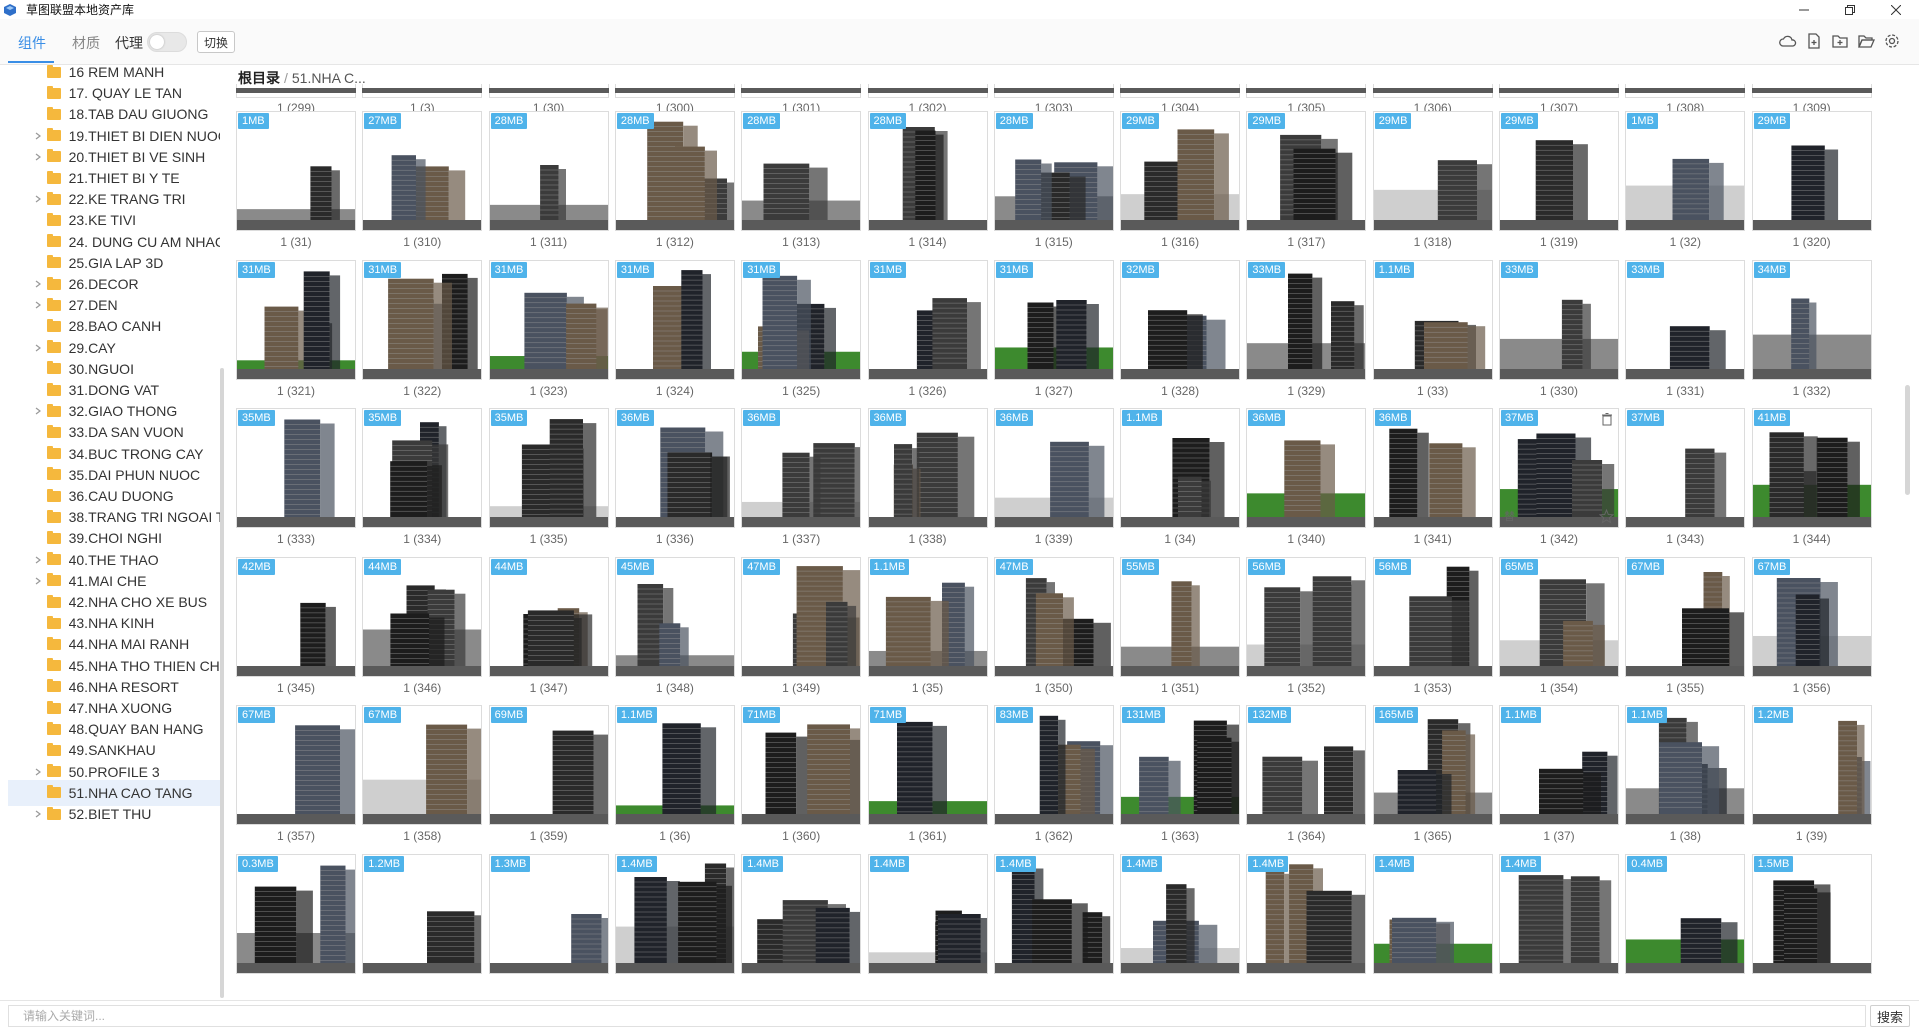 This screenshot has width=1919, height=1029. What do you see at coordinates (674, 478) in the screenshot?
I see `asset-card: 36MB 1 (336)` at bounding box center [674, 478].